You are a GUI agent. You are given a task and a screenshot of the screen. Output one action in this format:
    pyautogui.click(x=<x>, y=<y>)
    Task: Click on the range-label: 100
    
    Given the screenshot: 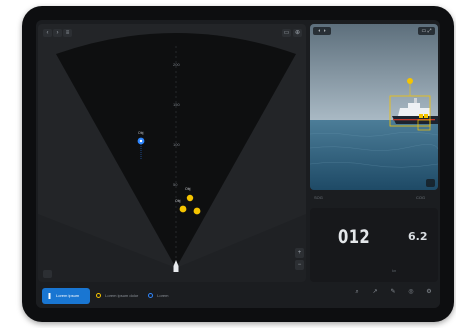 What is the action you would take?
    pyautogui.click(x=176, y=144)
    